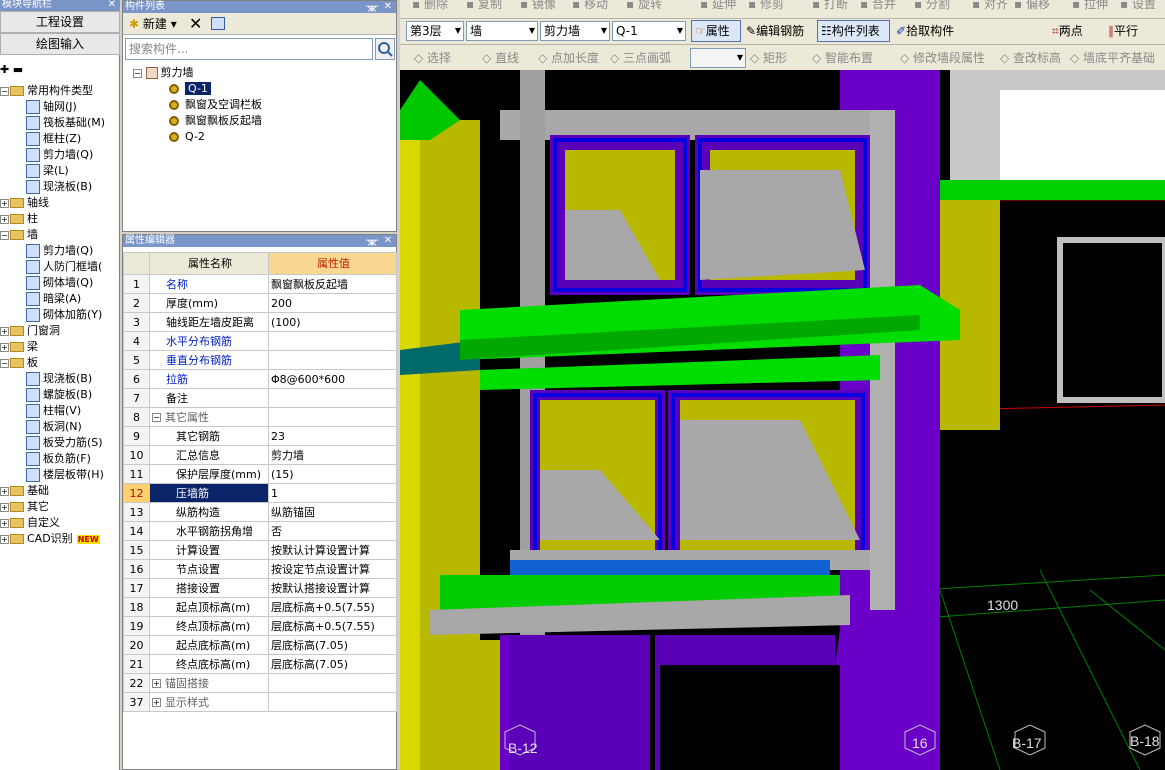  Describe the element at coordinates (60, 347) in the screenshot. I see `nav-folder: + 梁` at that location.